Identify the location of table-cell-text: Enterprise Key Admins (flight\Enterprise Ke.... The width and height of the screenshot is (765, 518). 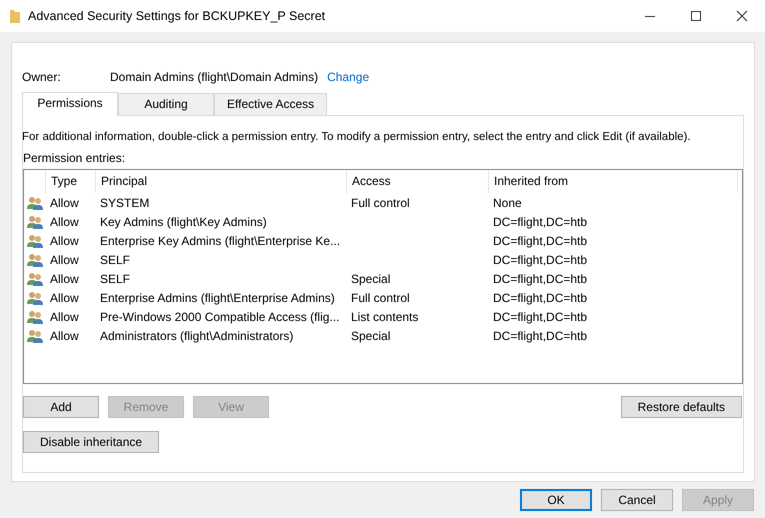
(220, 241).